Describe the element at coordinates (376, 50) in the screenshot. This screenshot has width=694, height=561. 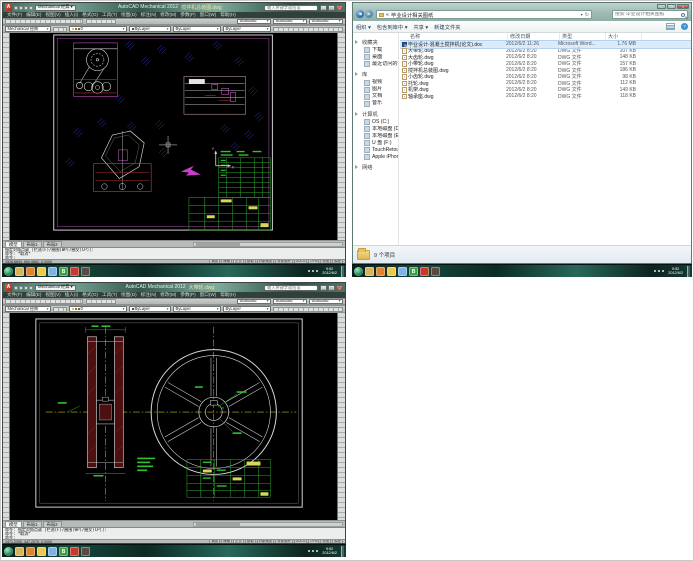
I see `sidebar-item: 下载` at that location.